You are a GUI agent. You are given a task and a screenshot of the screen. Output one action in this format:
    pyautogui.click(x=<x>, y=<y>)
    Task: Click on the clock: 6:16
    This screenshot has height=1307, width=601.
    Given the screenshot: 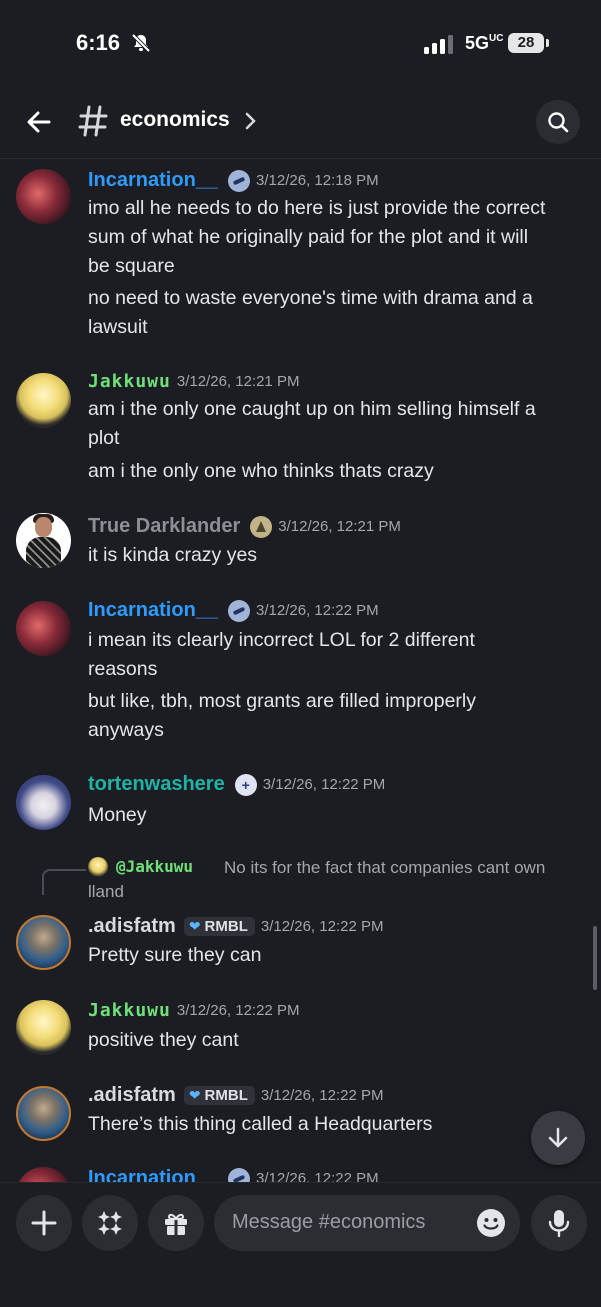 What is the action you would take?
    pyautogui.click(x=98, y=42)
    